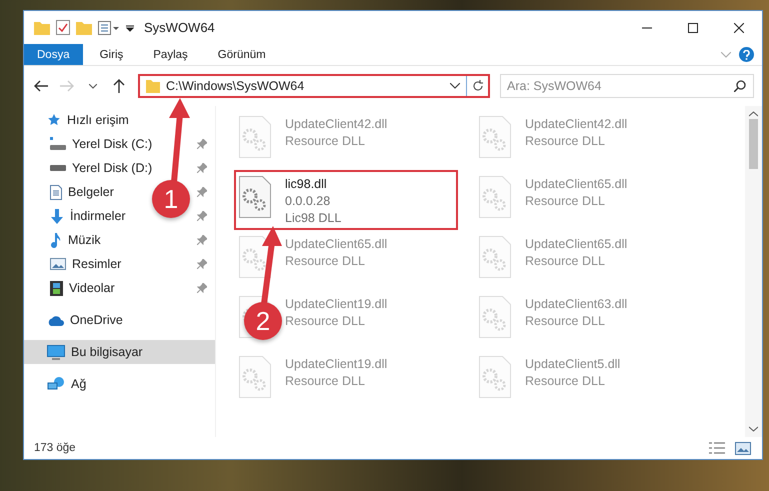 This screenshot has height=491, width=769. Describe the element at coordinates (67, 86) in the screenshot. I see `arrow-right-icon` at that location.